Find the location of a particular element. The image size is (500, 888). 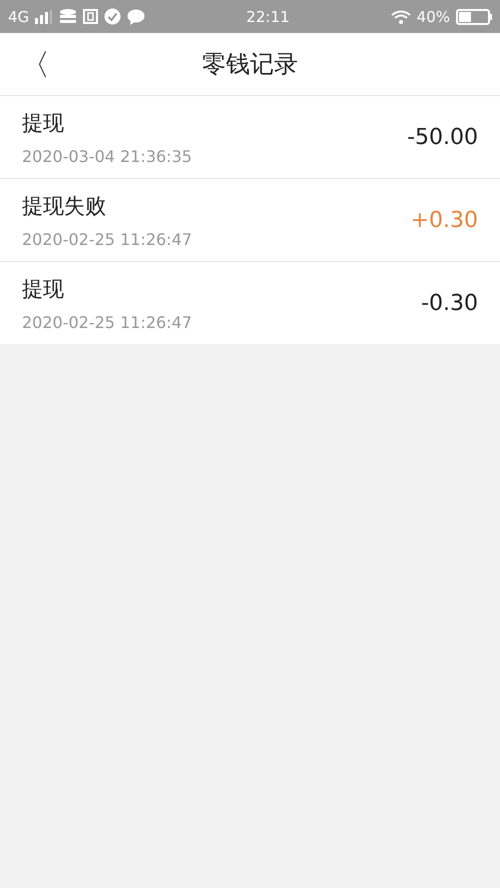

back-button: 〈 is located at coordinates (35, 64).